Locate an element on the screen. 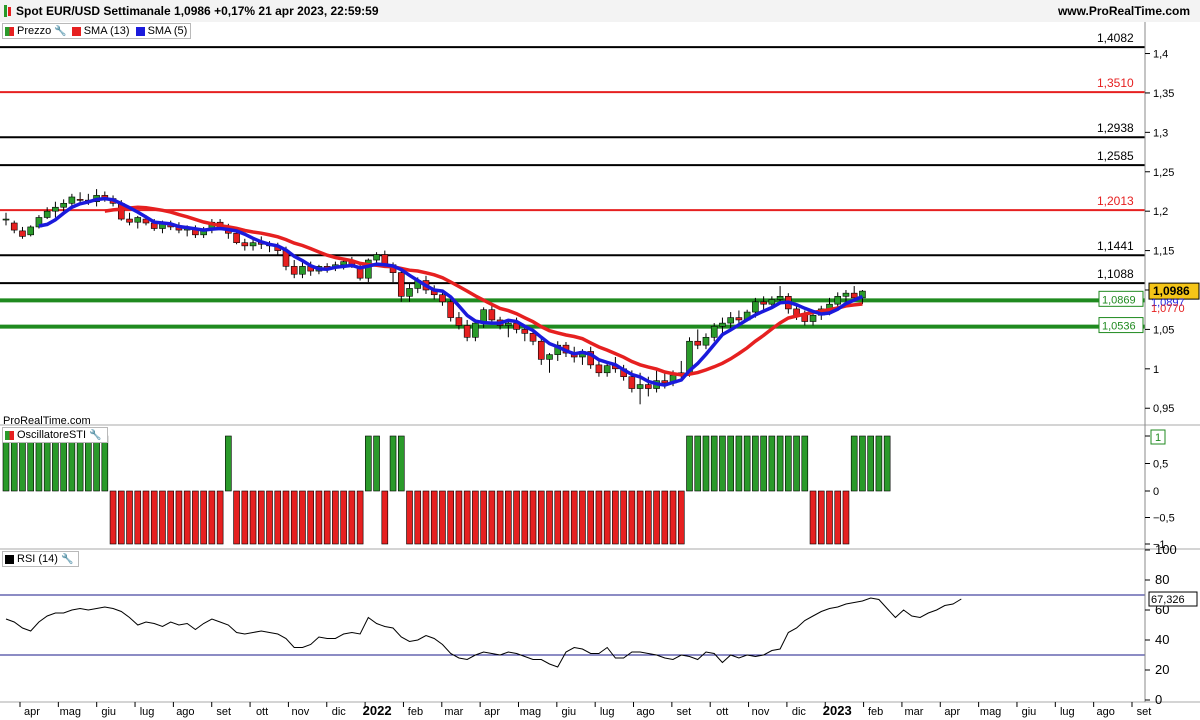 Image resolution: width=1200 pixels, height=720 pixels. level-label: 1,2013 is located at coordinates (1115, 201).